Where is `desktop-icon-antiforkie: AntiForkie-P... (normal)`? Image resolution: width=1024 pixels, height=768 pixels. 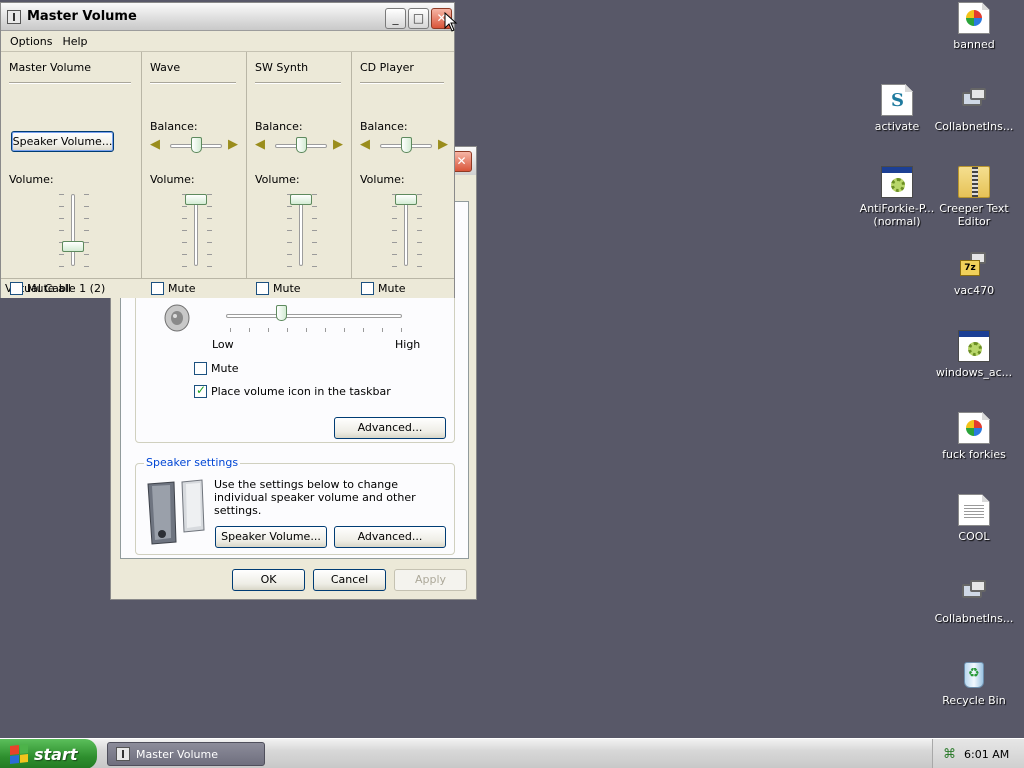 desktop-icon-antiforkie: AntiForkie-P... (normal) is located at coordinates (897, 197).